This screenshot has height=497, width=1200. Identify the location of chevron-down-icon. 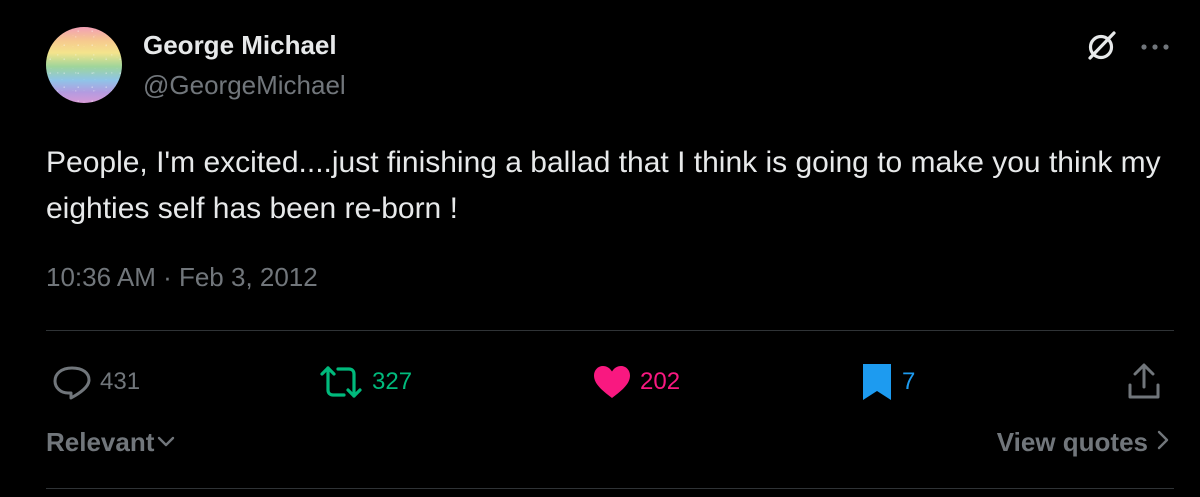
(166, 442).